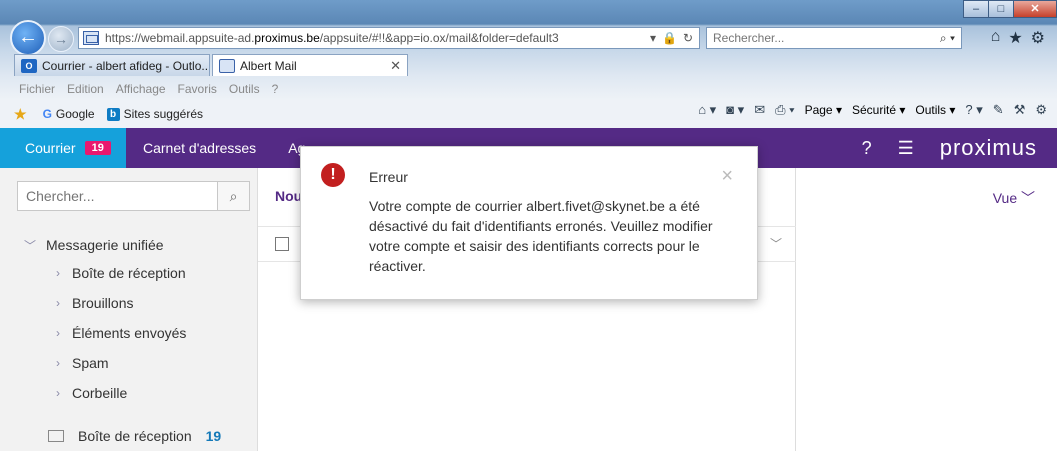 This screenshot has height=451, width=1057. I want to click on close-icon: ×, so click(727, 176).